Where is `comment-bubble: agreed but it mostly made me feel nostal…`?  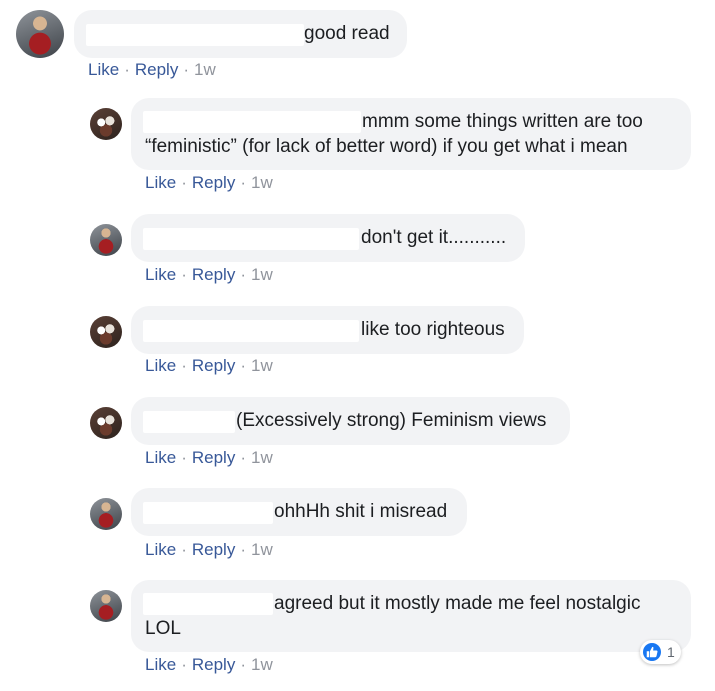 comment-bubble: agreed but it mostly made me feel nostal… is located at coordinates (411, 616).